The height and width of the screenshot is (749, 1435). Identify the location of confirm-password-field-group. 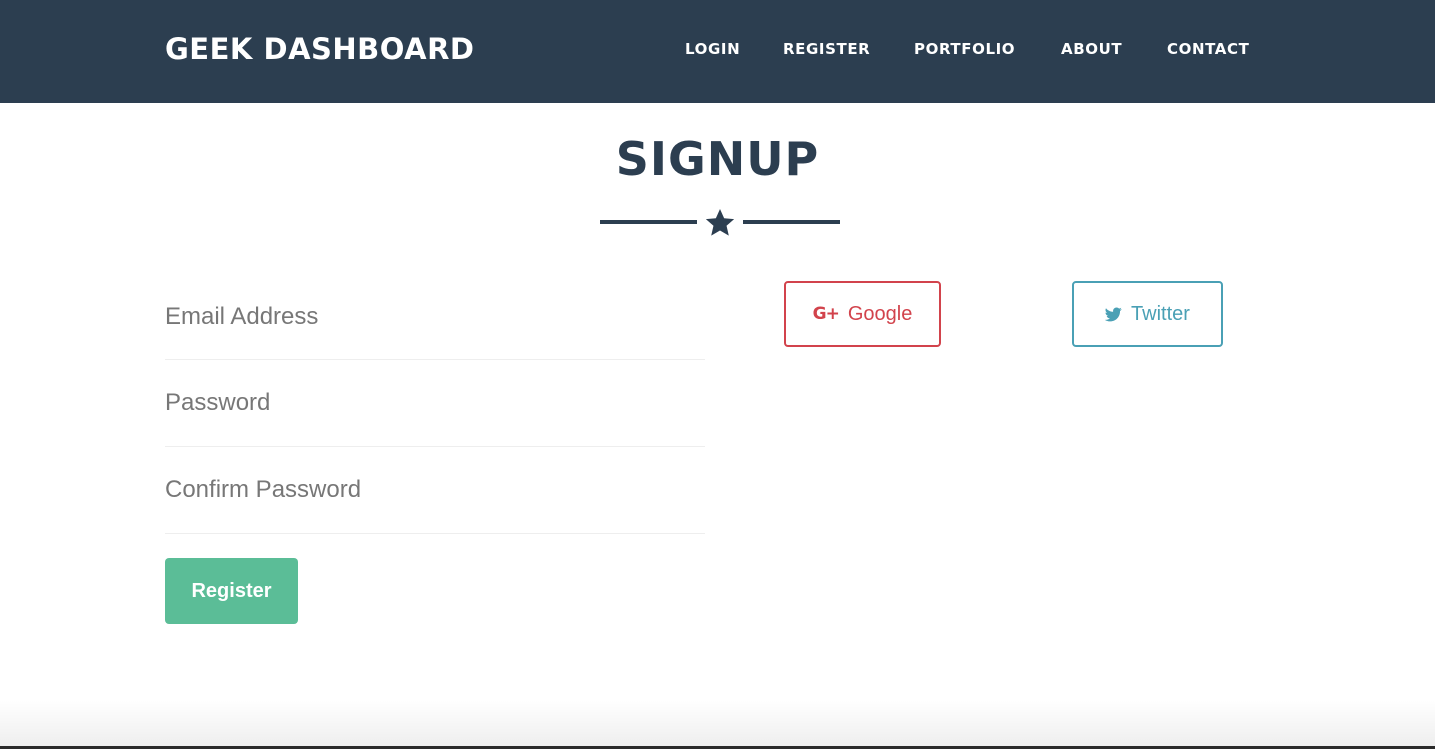
(435, 490).